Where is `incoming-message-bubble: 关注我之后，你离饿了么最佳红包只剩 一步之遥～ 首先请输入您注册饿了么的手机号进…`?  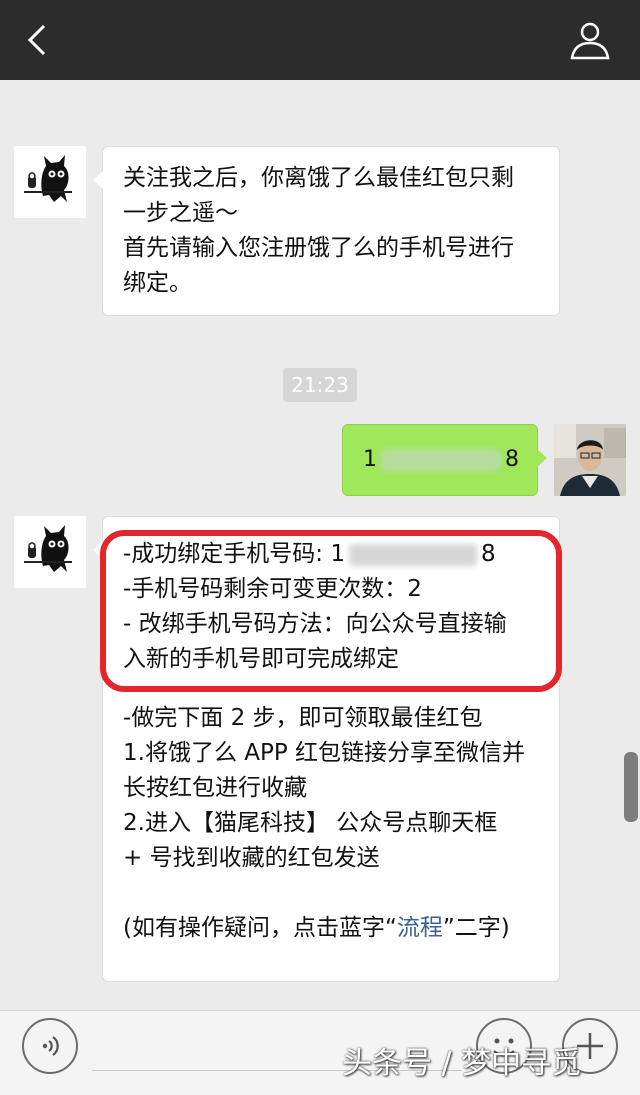
incoming-message-bubble: 关注我之后，你离饿了么最佳红包只剩 一步之遥～ 首先请输入您注册饿了么的手机号进… is located at coordinates (326, 231).